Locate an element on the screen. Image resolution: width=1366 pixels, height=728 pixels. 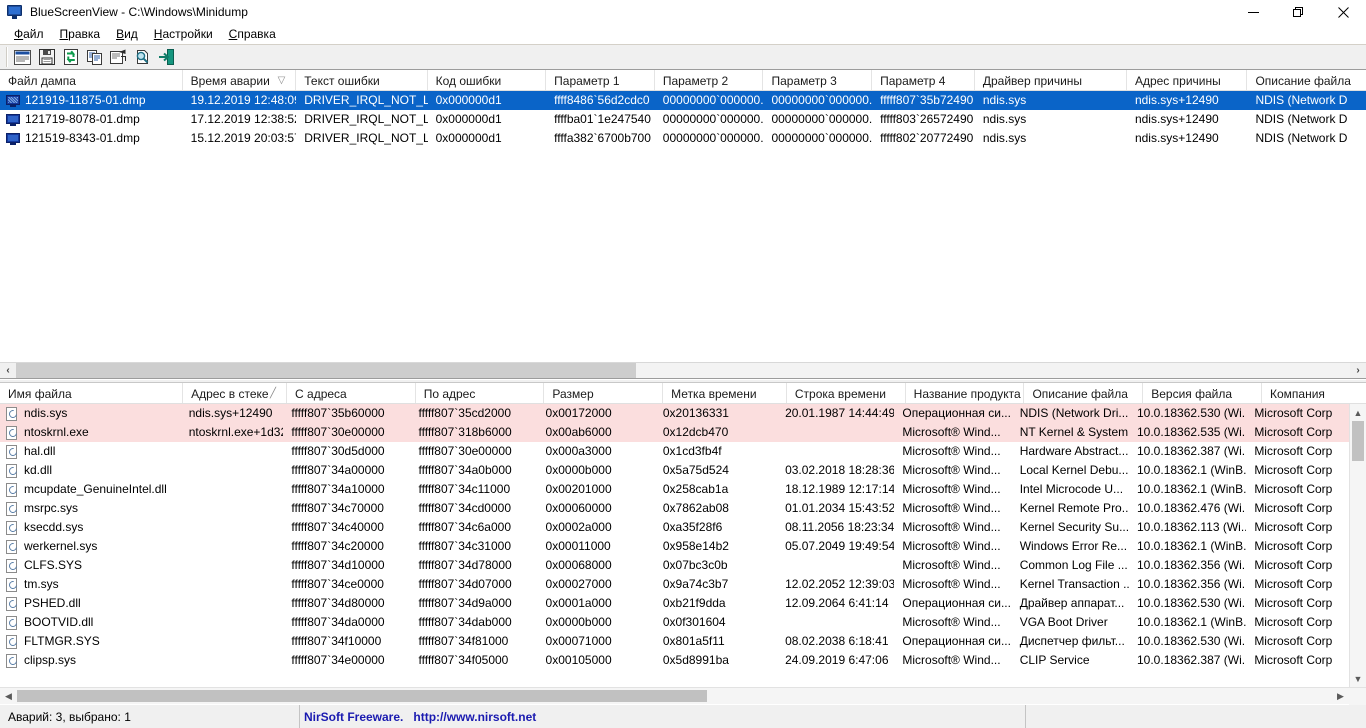
column-header-parameter-1: Параметр 1 is located at coordinates (600, 80).